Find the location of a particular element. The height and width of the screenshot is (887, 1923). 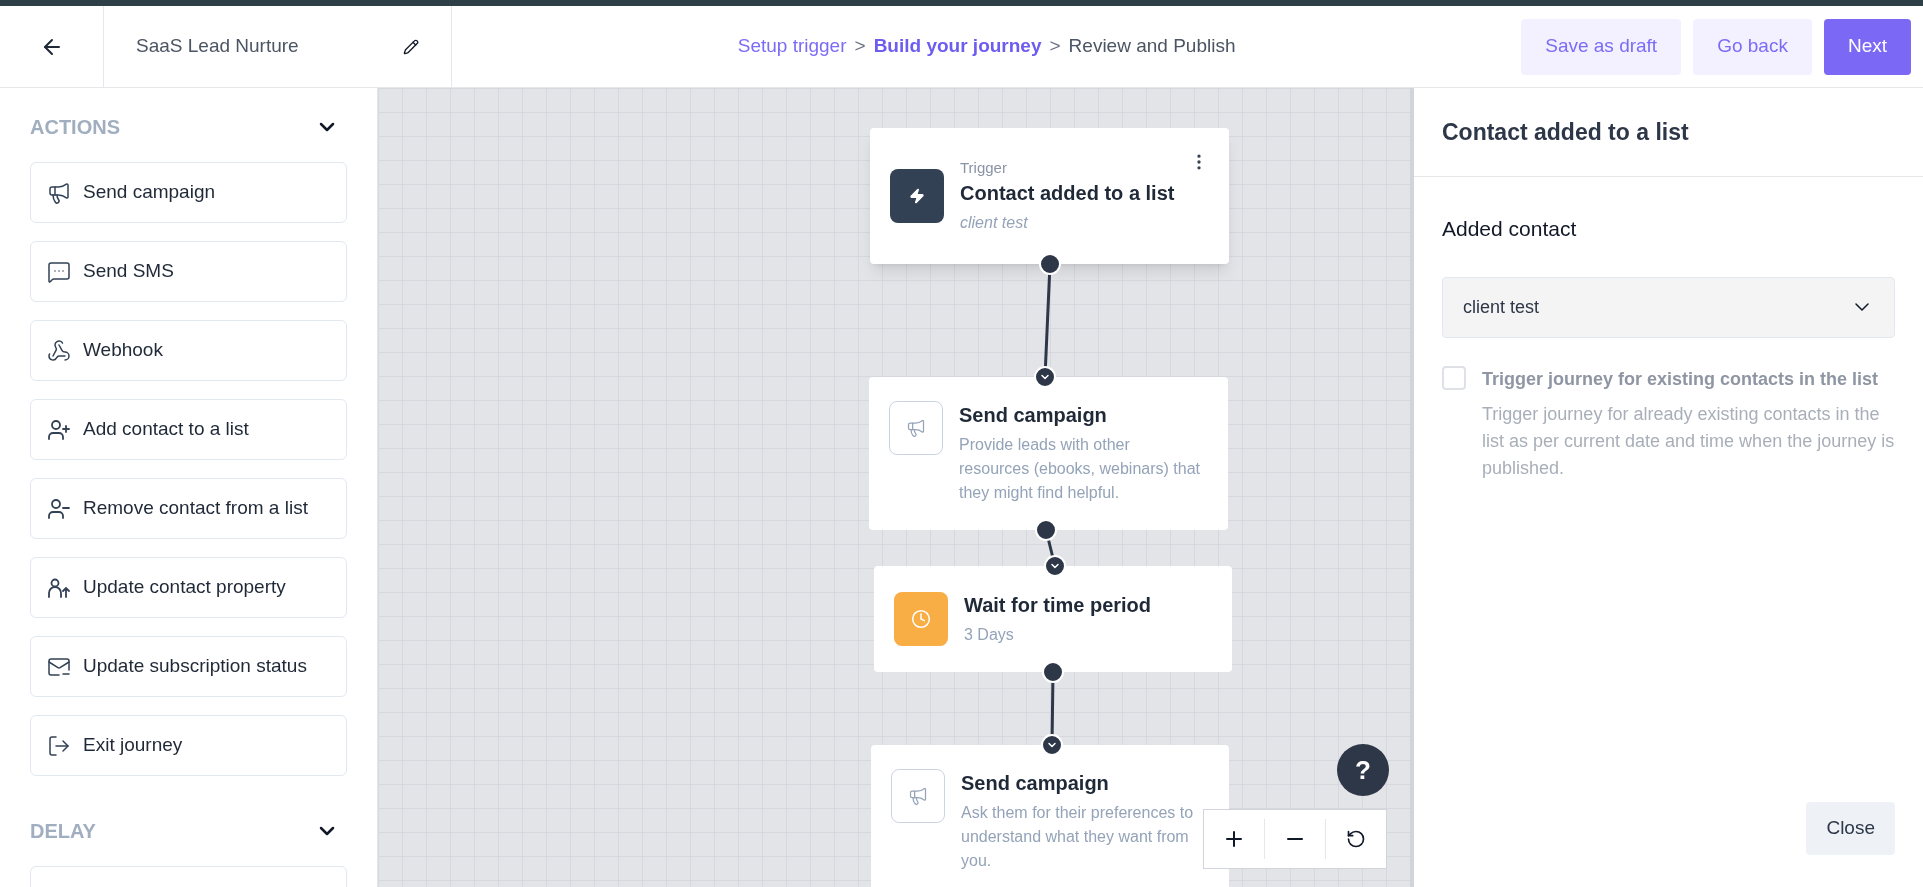

action-card: Remove contact from a list is located at coordinates (188, 508).